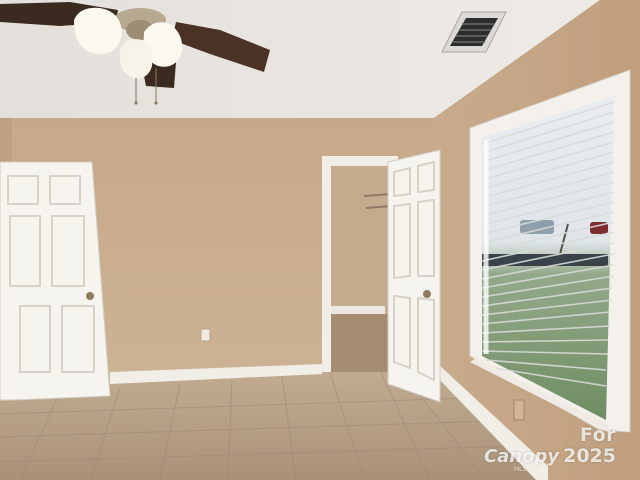 The width and height of the screenshot is (640, 480). What do you see at coordinates (205, 335) in the screenshot?
I see `wall-outlet` at bounding box center [205, 335].